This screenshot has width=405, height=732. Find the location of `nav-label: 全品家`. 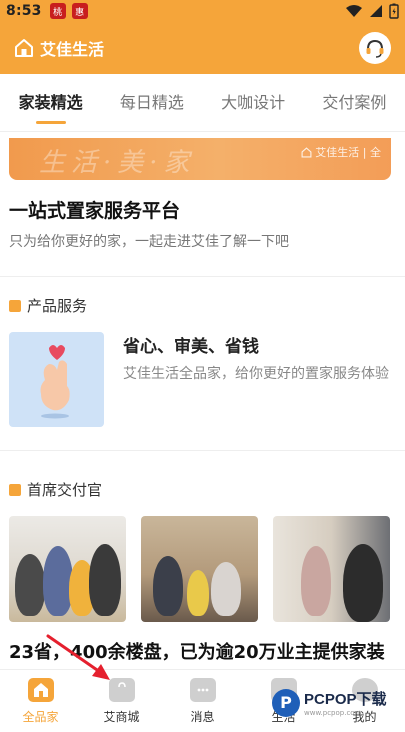

nav-label: 全品家 is located at coordinates (40, 717).